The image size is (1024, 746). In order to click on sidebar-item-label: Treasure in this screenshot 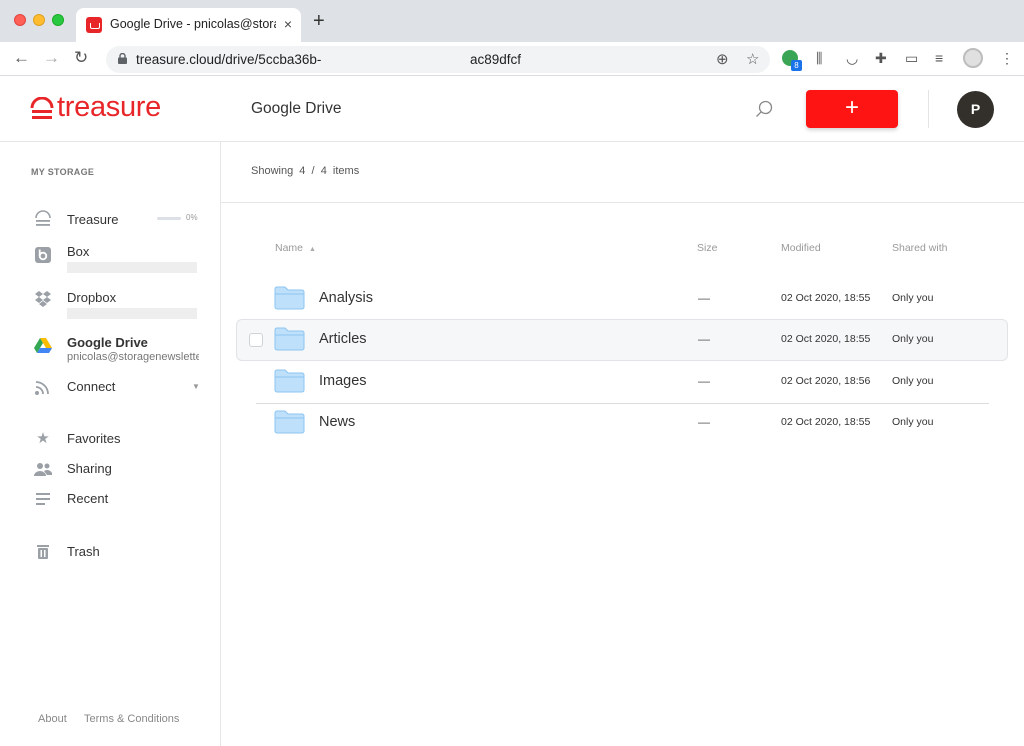, I will do `click(93, 219)`.